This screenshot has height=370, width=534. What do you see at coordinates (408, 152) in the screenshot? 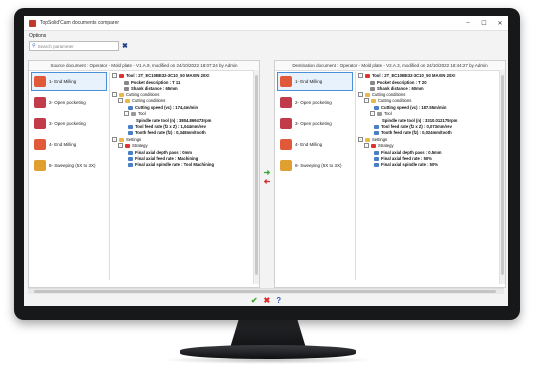
I see `tree-node: Final axial depth pass : 0.5mm` at bounding box center [408, 152].